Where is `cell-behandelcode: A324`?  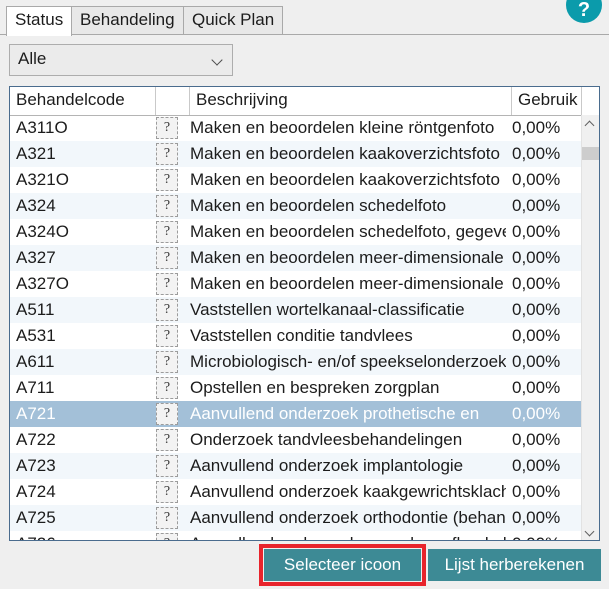 cell-behandelcode: A324 is located at coordinates (36, 205).